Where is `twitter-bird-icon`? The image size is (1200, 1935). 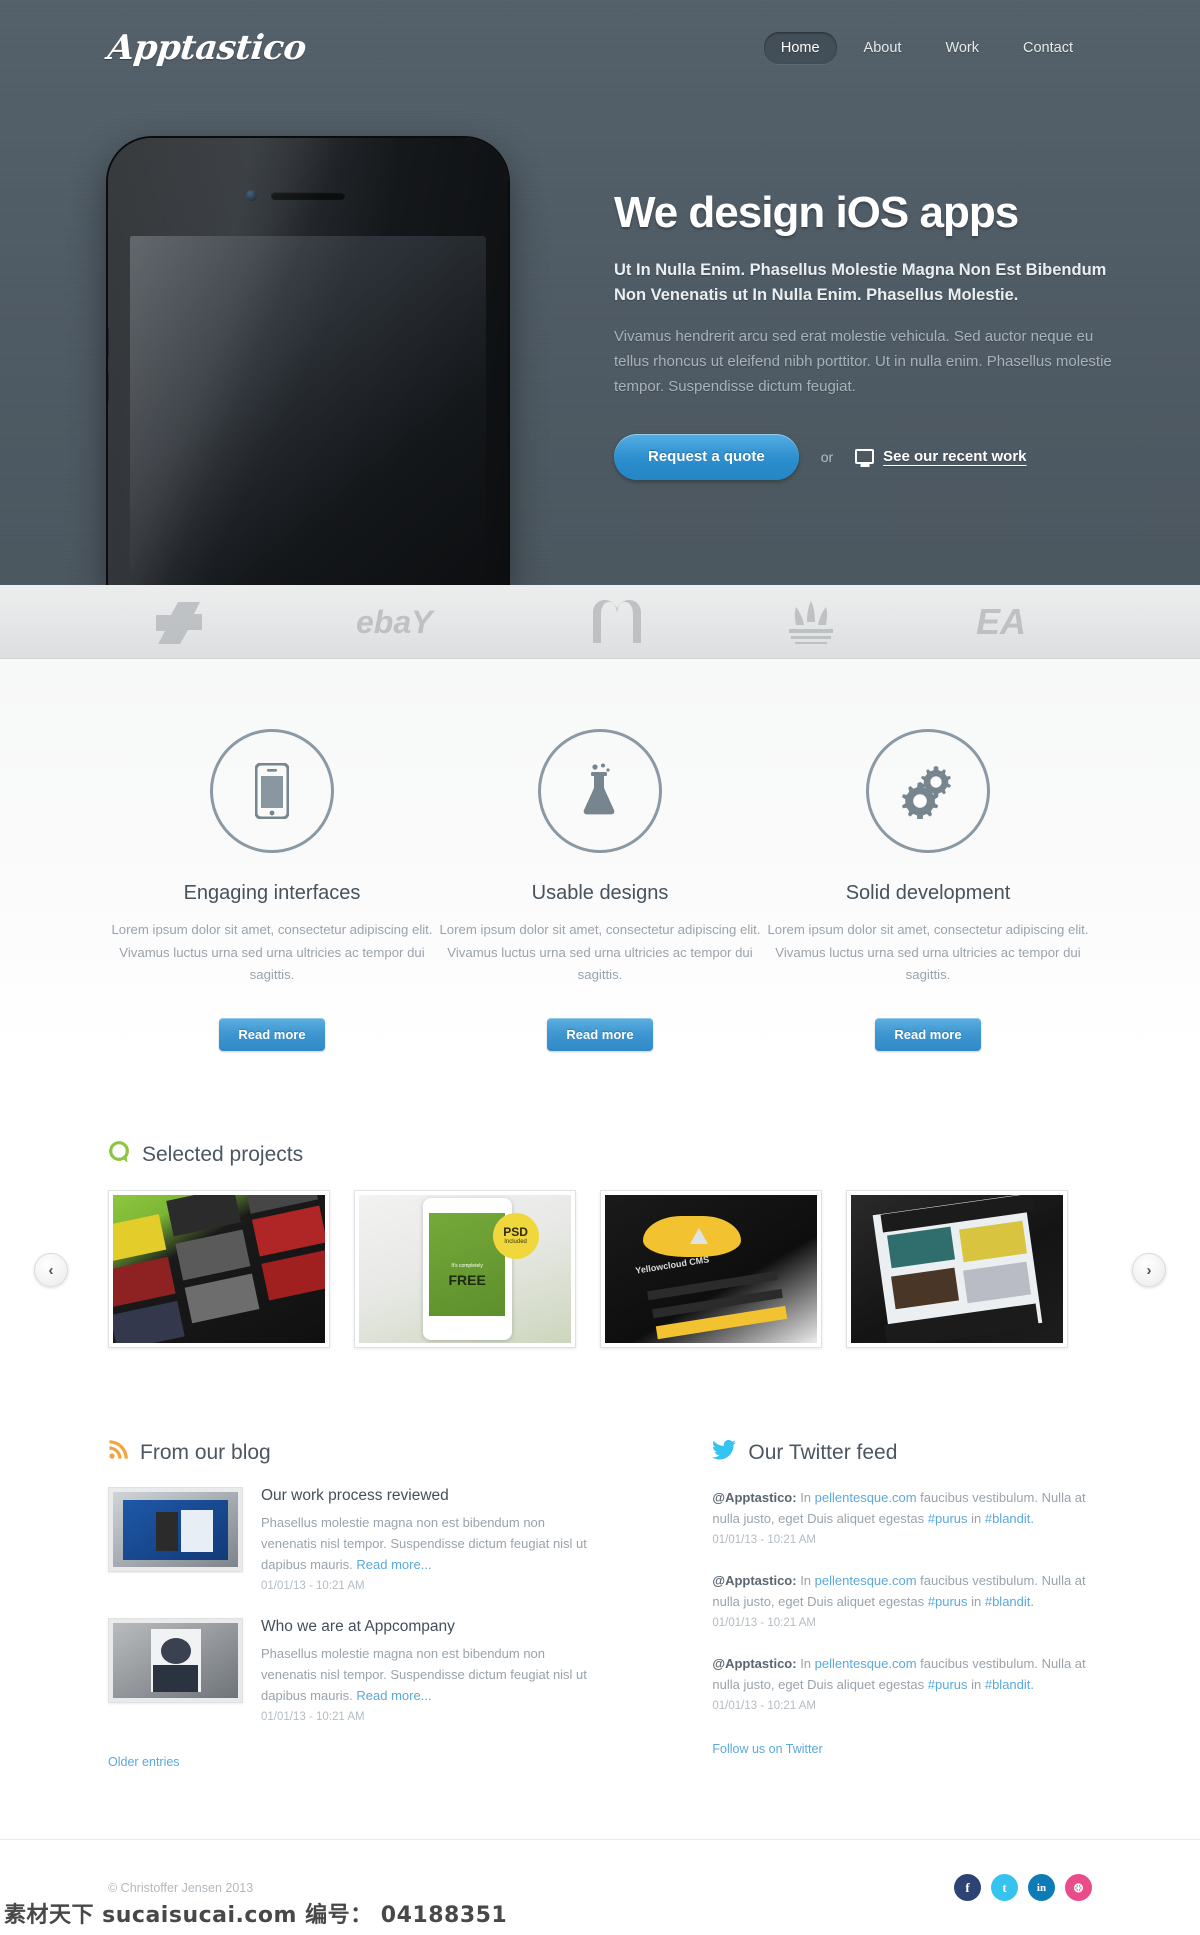
twitter-bird-icon is located at coordinates (724, 1452).